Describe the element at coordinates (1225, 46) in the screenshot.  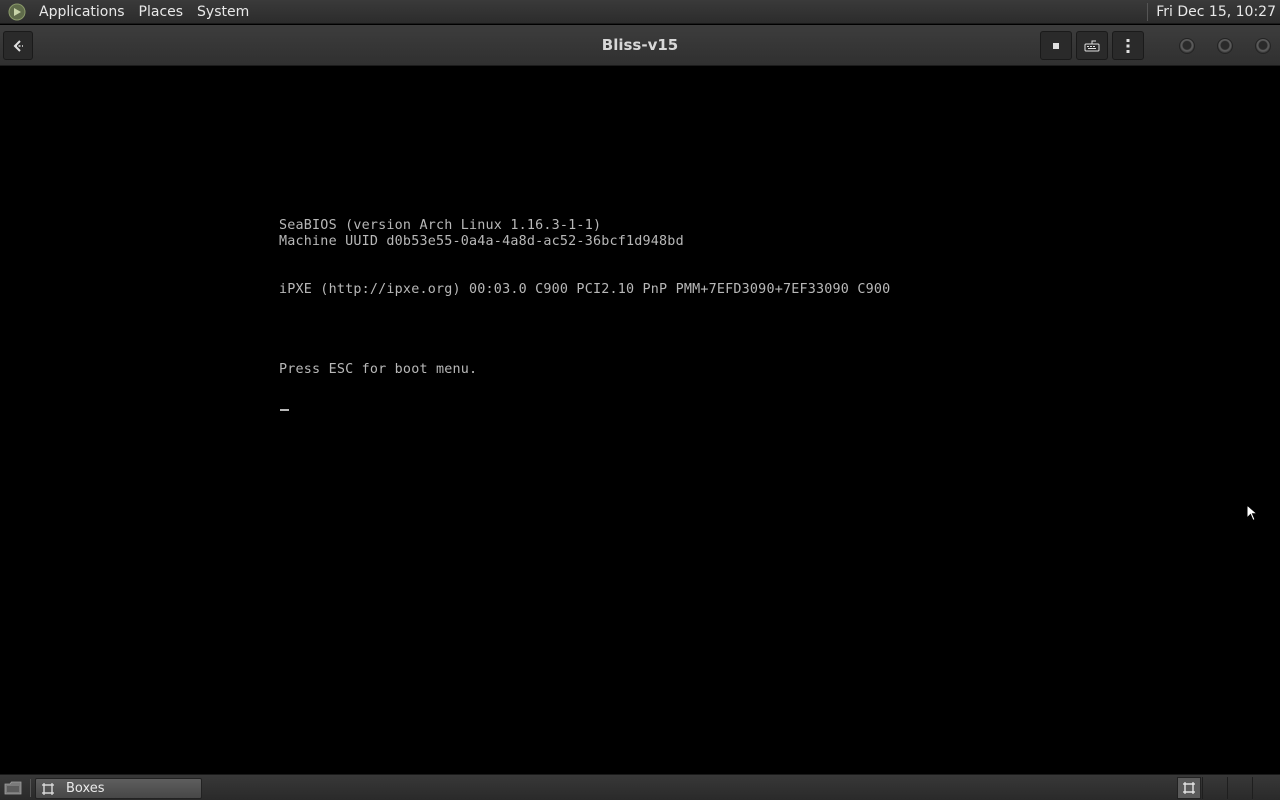
I see `maximize-button` at that location.